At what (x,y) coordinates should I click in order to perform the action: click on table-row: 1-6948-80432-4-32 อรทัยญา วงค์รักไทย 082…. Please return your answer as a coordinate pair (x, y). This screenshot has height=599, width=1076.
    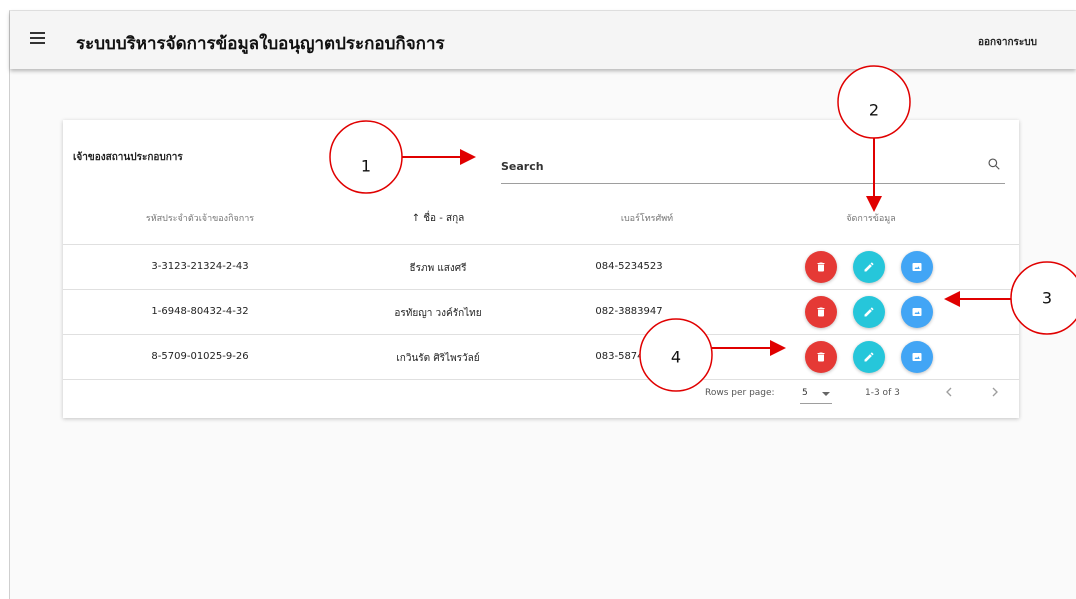
    Looking at the image, I should click on (541, 312).